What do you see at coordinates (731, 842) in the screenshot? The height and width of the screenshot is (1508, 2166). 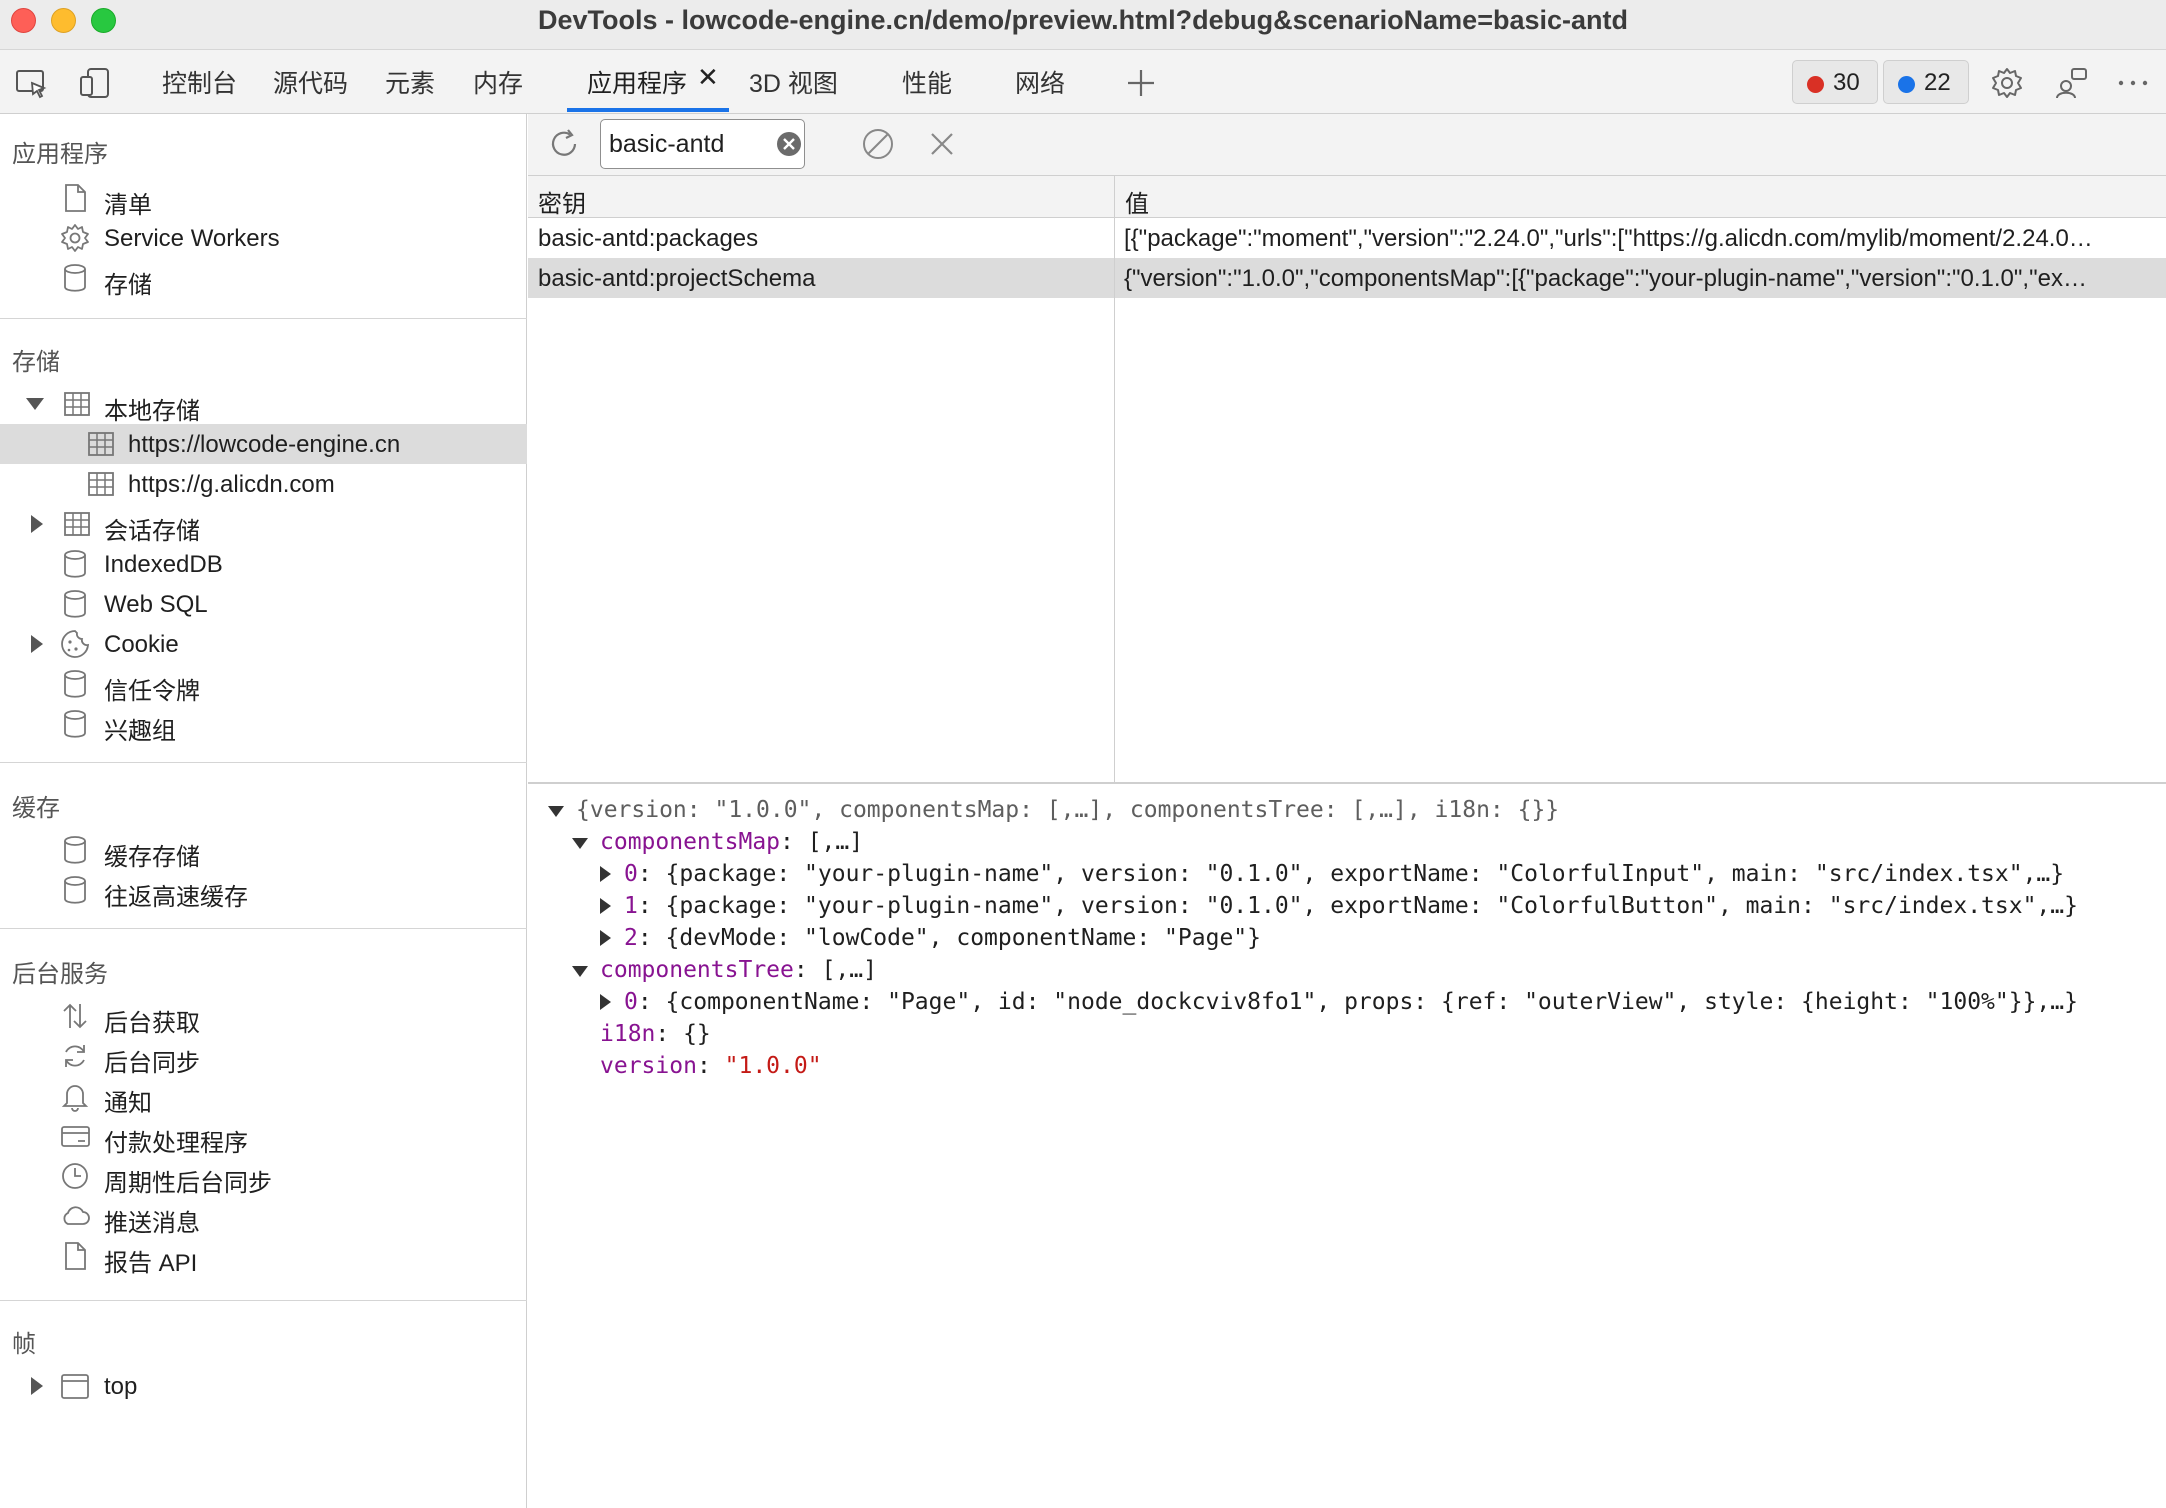 I see `preview-componentsmap-line: componentsMap: [,…]` at bounding box center [731, 842].